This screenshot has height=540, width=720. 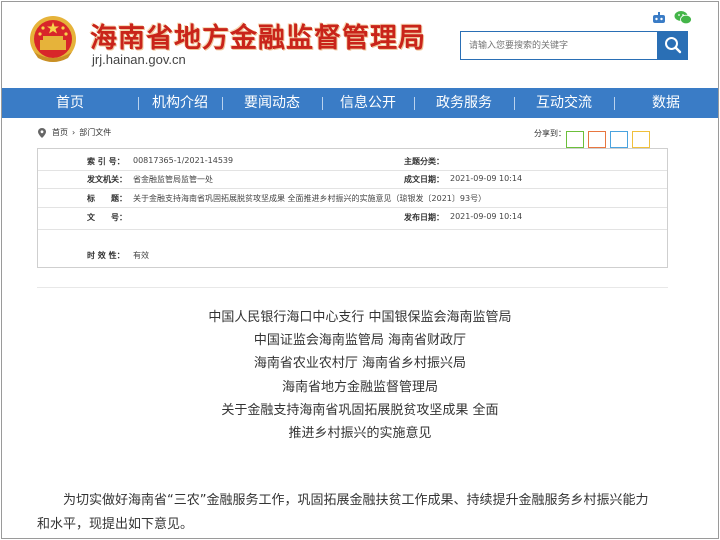 I want to click on article-heading-line-5: 关于金融支持海南省巩固拓展脱贫攻坚成果 全面, so click(x=360, y=410).